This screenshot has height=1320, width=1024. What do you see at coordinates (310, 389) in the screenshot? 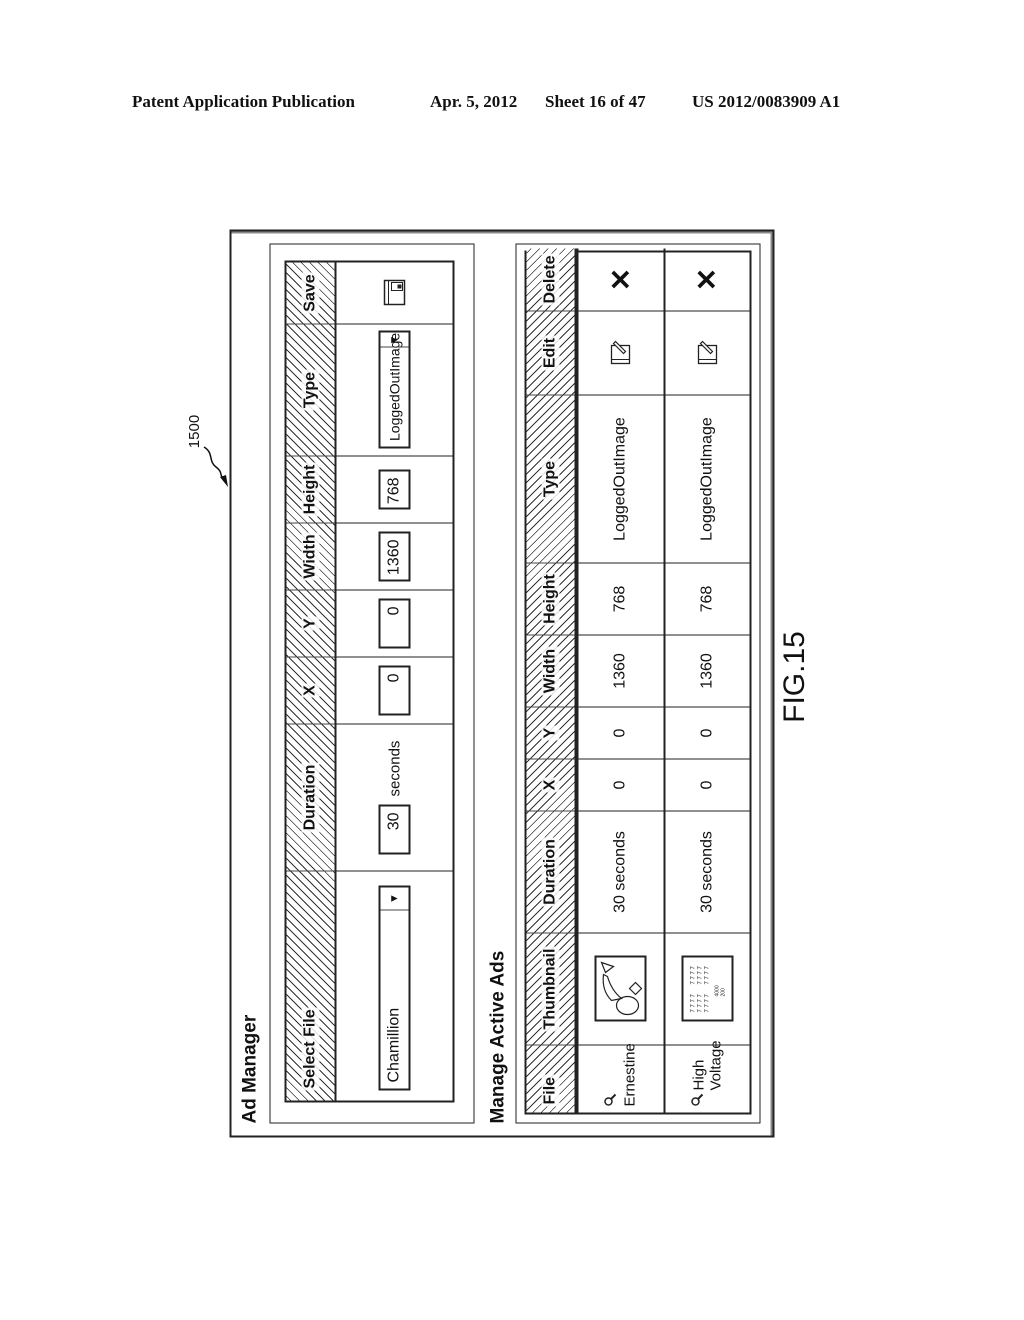
I see `header-type: Type` at bounding box center [310, 389].